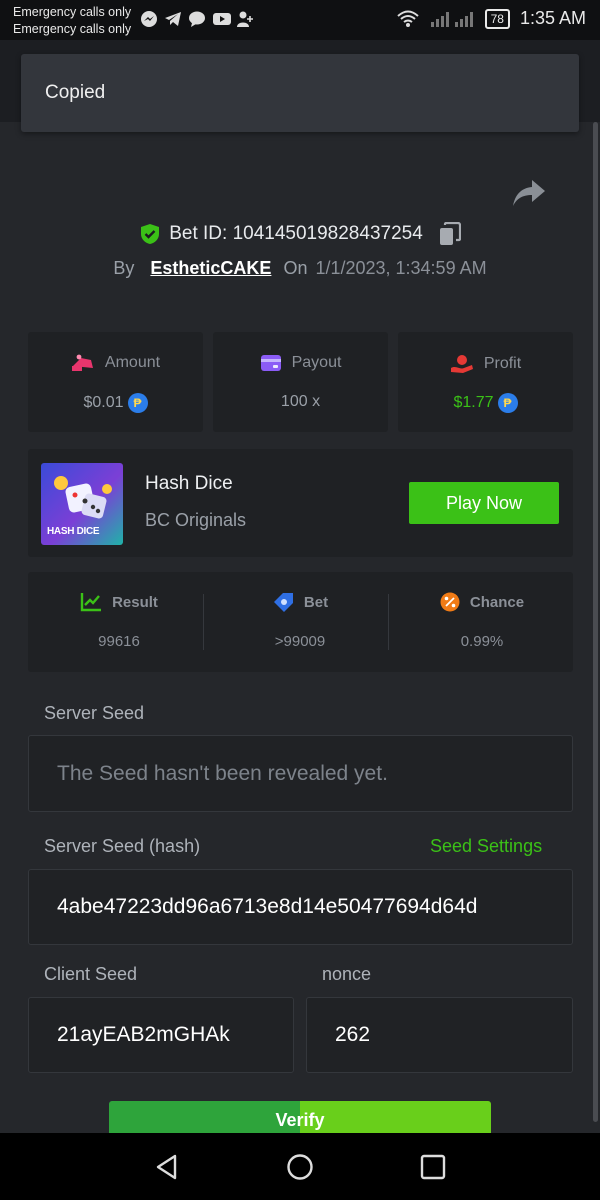  I want to click on signal-icon, so click(451, 19).